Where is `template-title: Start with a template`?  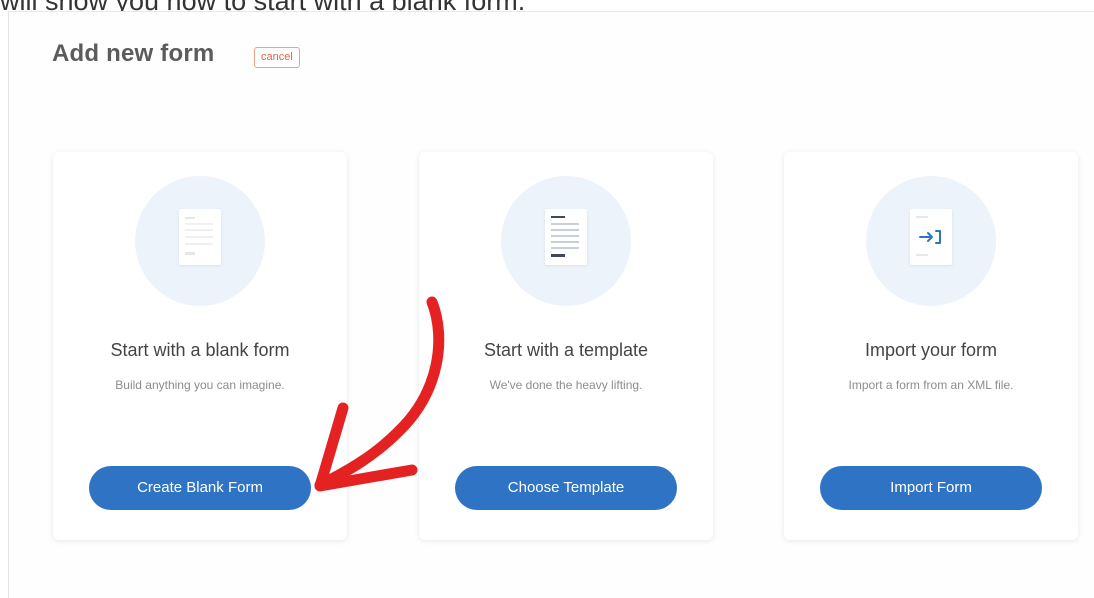 template-title: Start with a template is located at coordinates (566, 350).